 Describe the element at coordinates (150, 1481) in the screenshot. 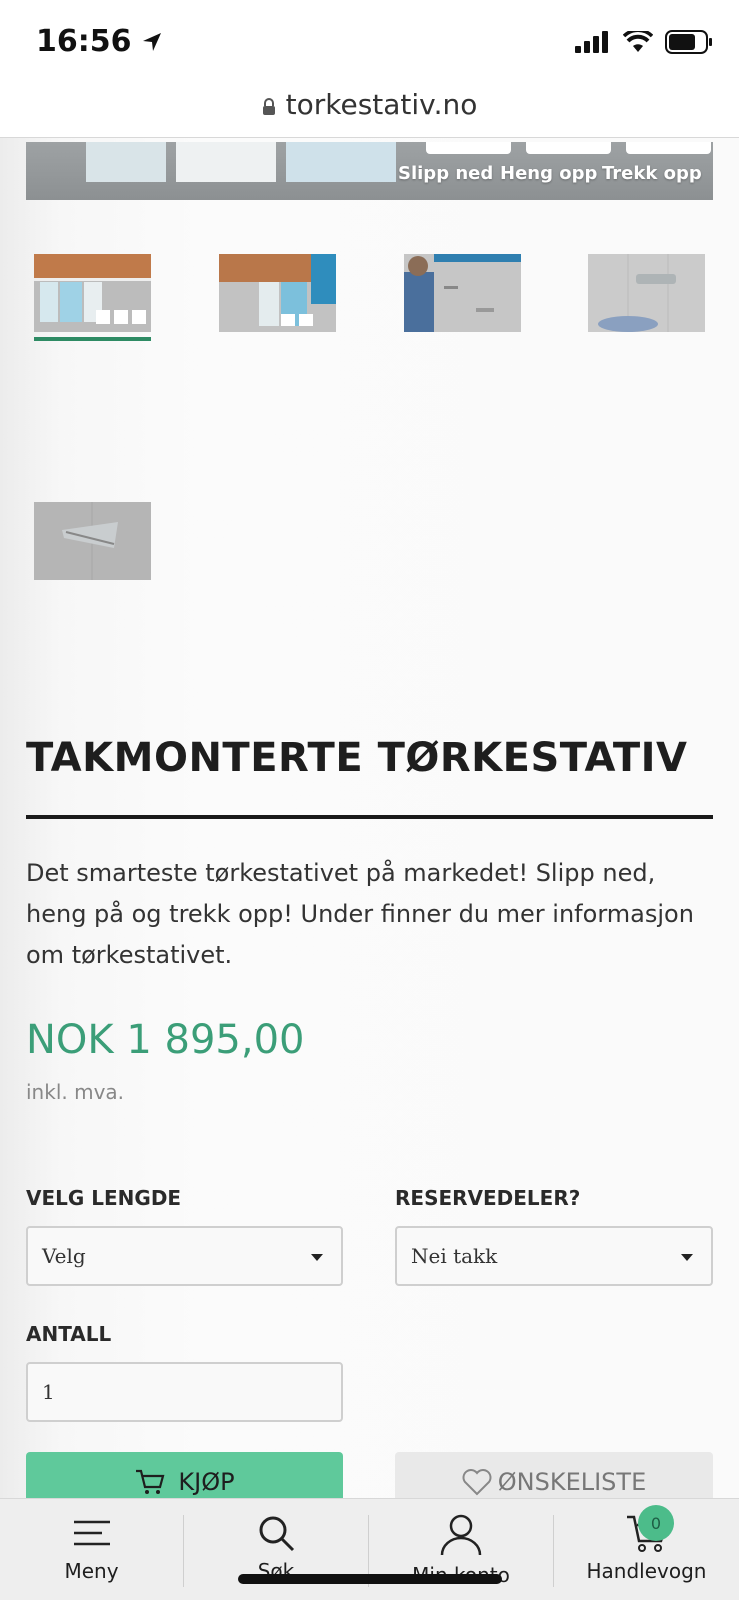

I see `cart-icon` at that location.